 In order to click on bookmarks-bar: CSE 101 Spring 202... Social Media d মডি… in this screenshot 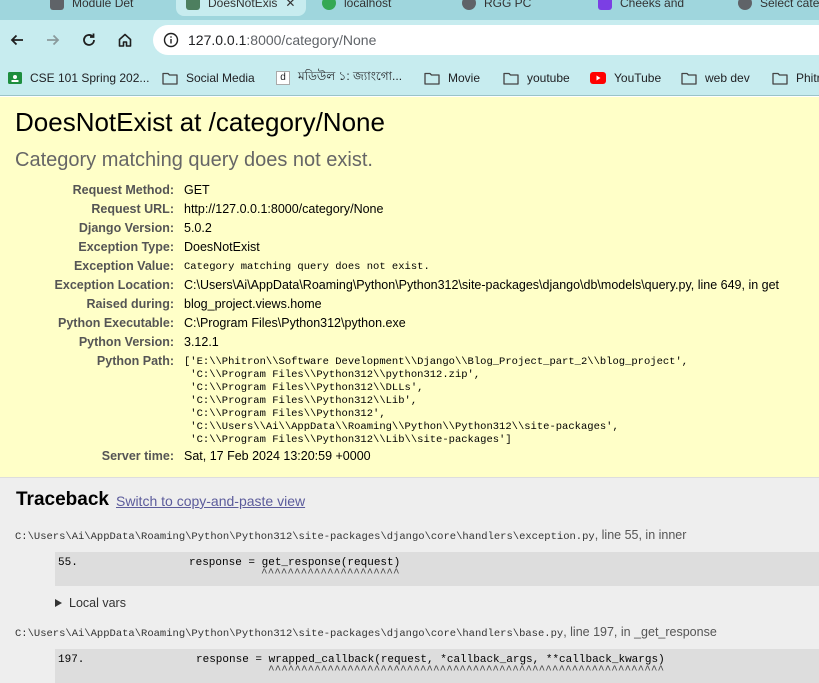, I will do `click(409, 78)`.